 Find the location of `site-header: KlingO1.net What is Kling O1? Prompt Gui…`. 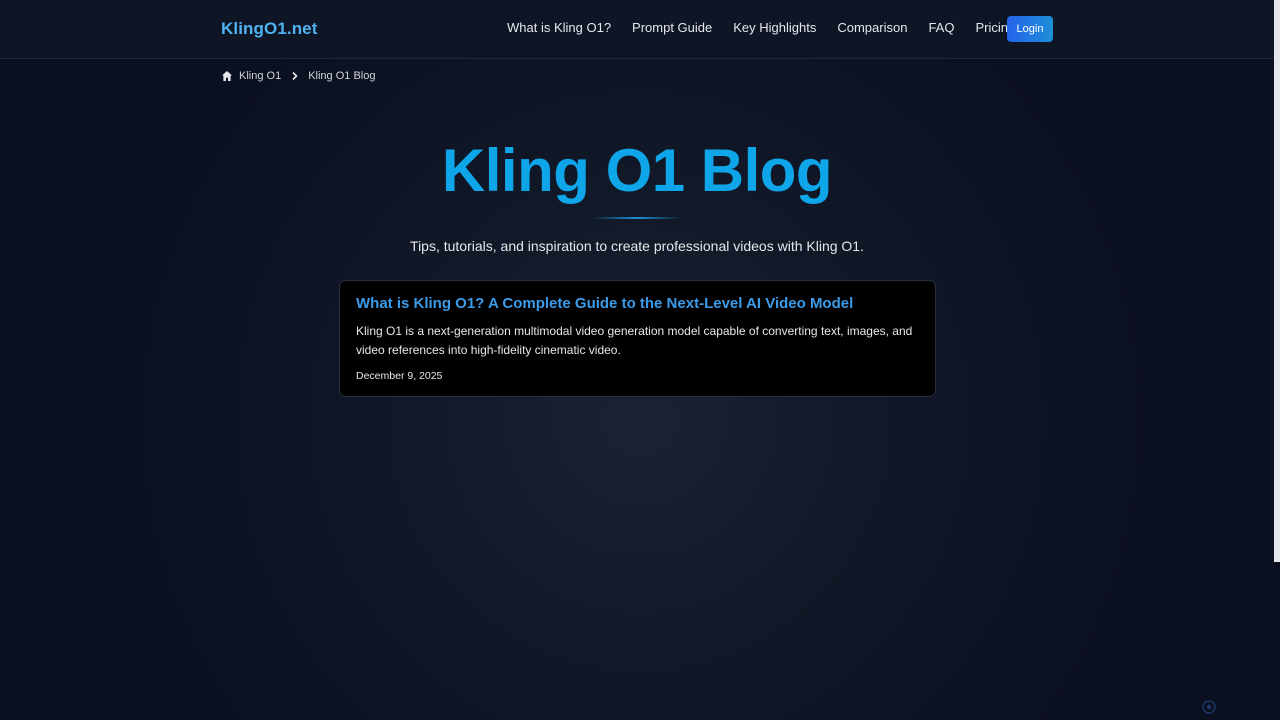

site-header: KlingO1.net What is Kling O1? Prompt Gui… is located at coordinates (637, 29).